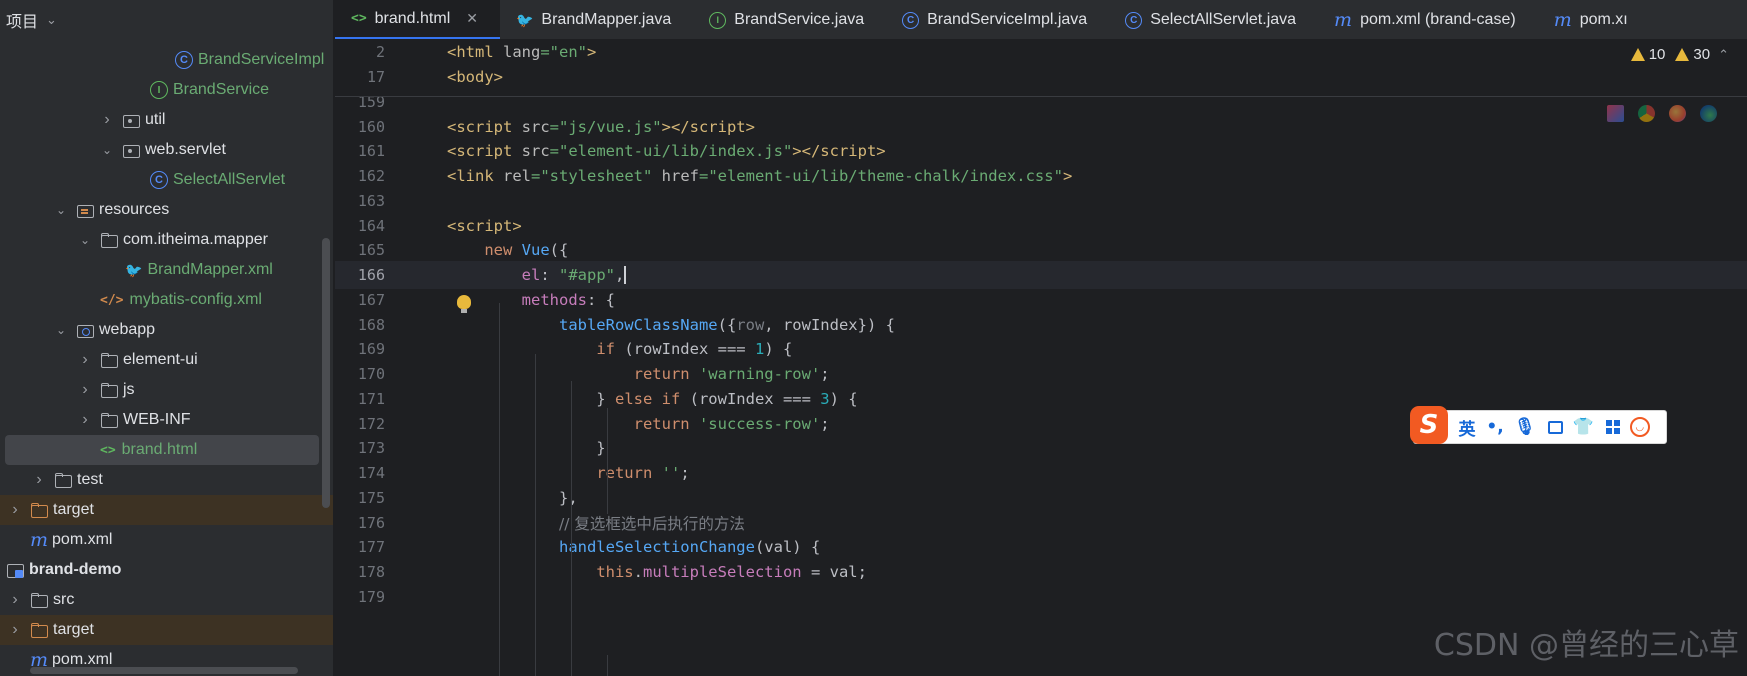 The width and height of the screenshot is (1747, 676). What do you see at coordinates (1041, 325) in the screenshot?
I see `code-line: 168 tableRowClassName({row, rowIndex}) {` at bounding box center [1041, 325].